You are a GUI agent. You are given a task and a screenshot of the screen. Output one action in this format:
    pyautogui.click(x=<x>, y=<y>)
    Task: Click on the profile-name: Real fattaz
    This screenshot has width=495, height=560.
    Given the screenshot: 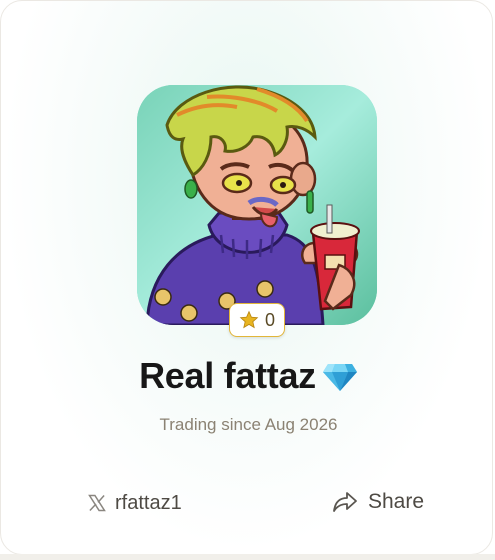 What is the action you would take?
    pyautogui.click(x=227, y=375)
    